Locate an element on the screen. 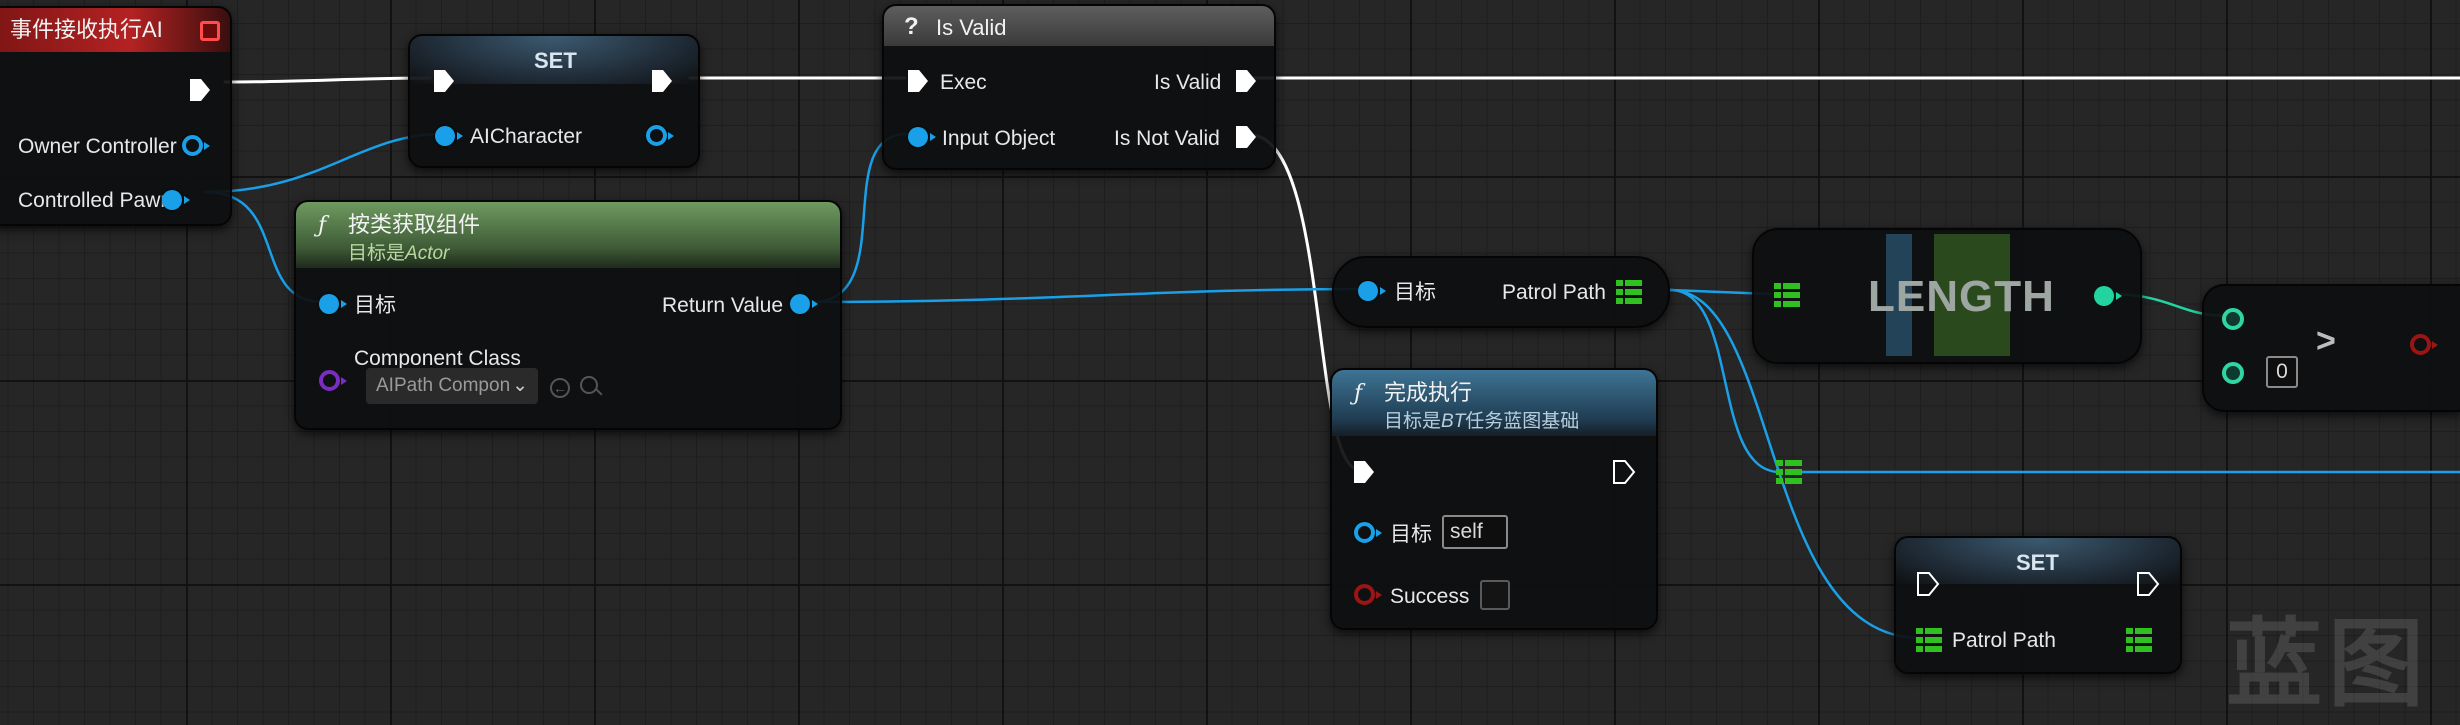 This screenshot has height=725, width=2460. owner-controller-label: Owner Controller is located at coordinates (97, 146).